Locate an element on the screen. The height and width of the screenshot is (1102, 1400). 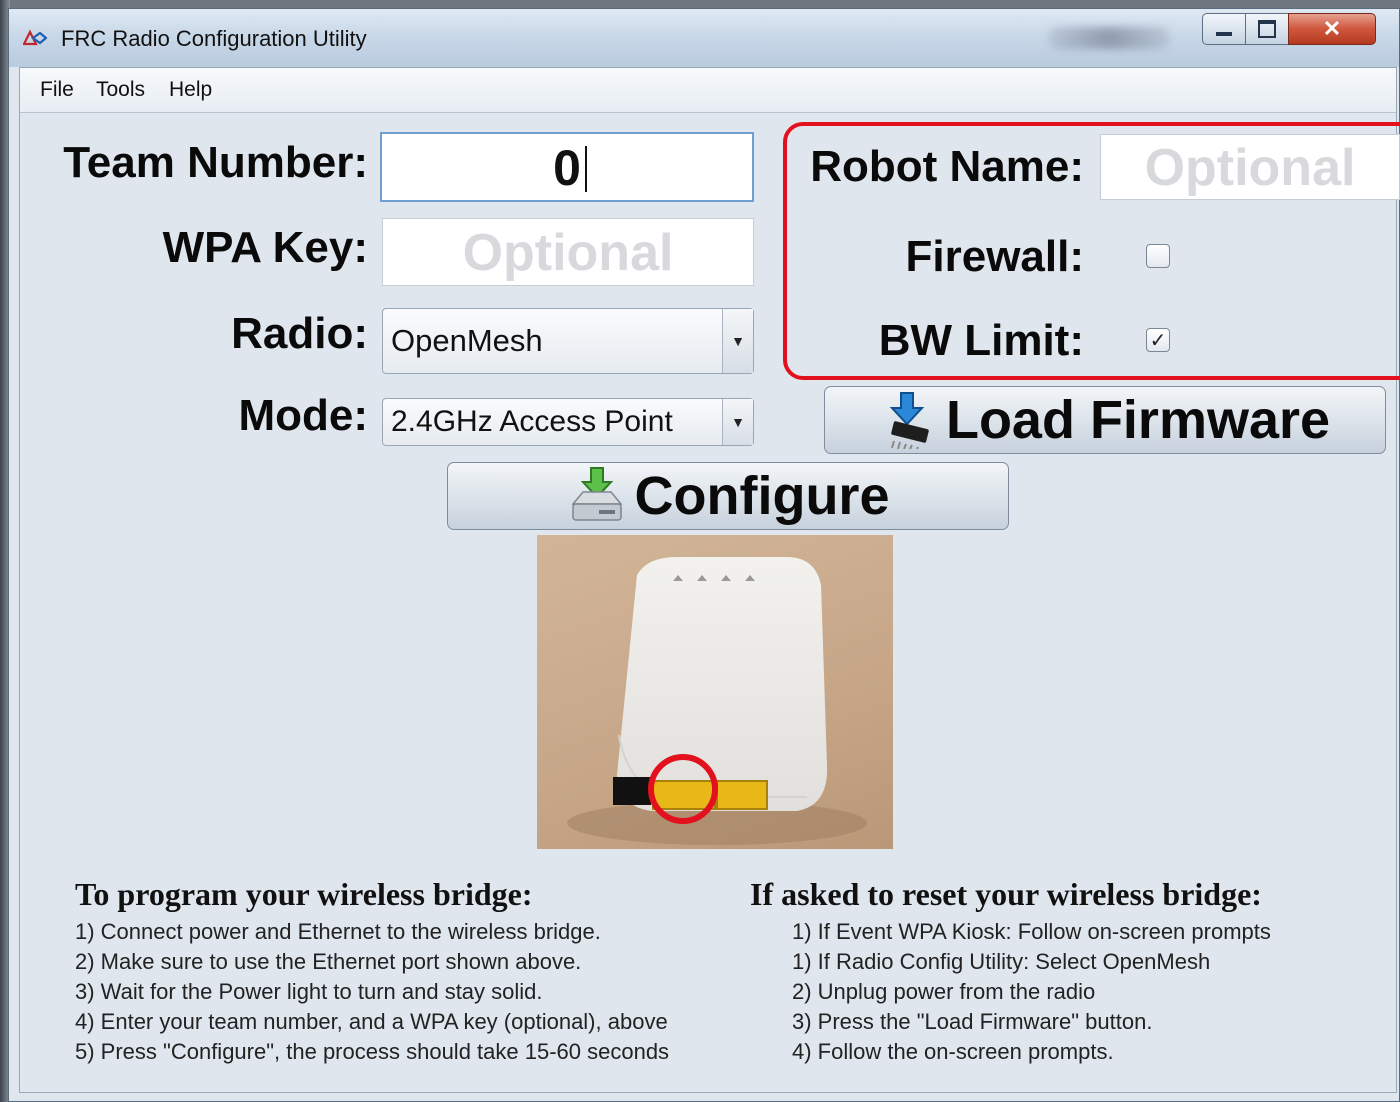
text-cursor is located at coordinates (586, 169).